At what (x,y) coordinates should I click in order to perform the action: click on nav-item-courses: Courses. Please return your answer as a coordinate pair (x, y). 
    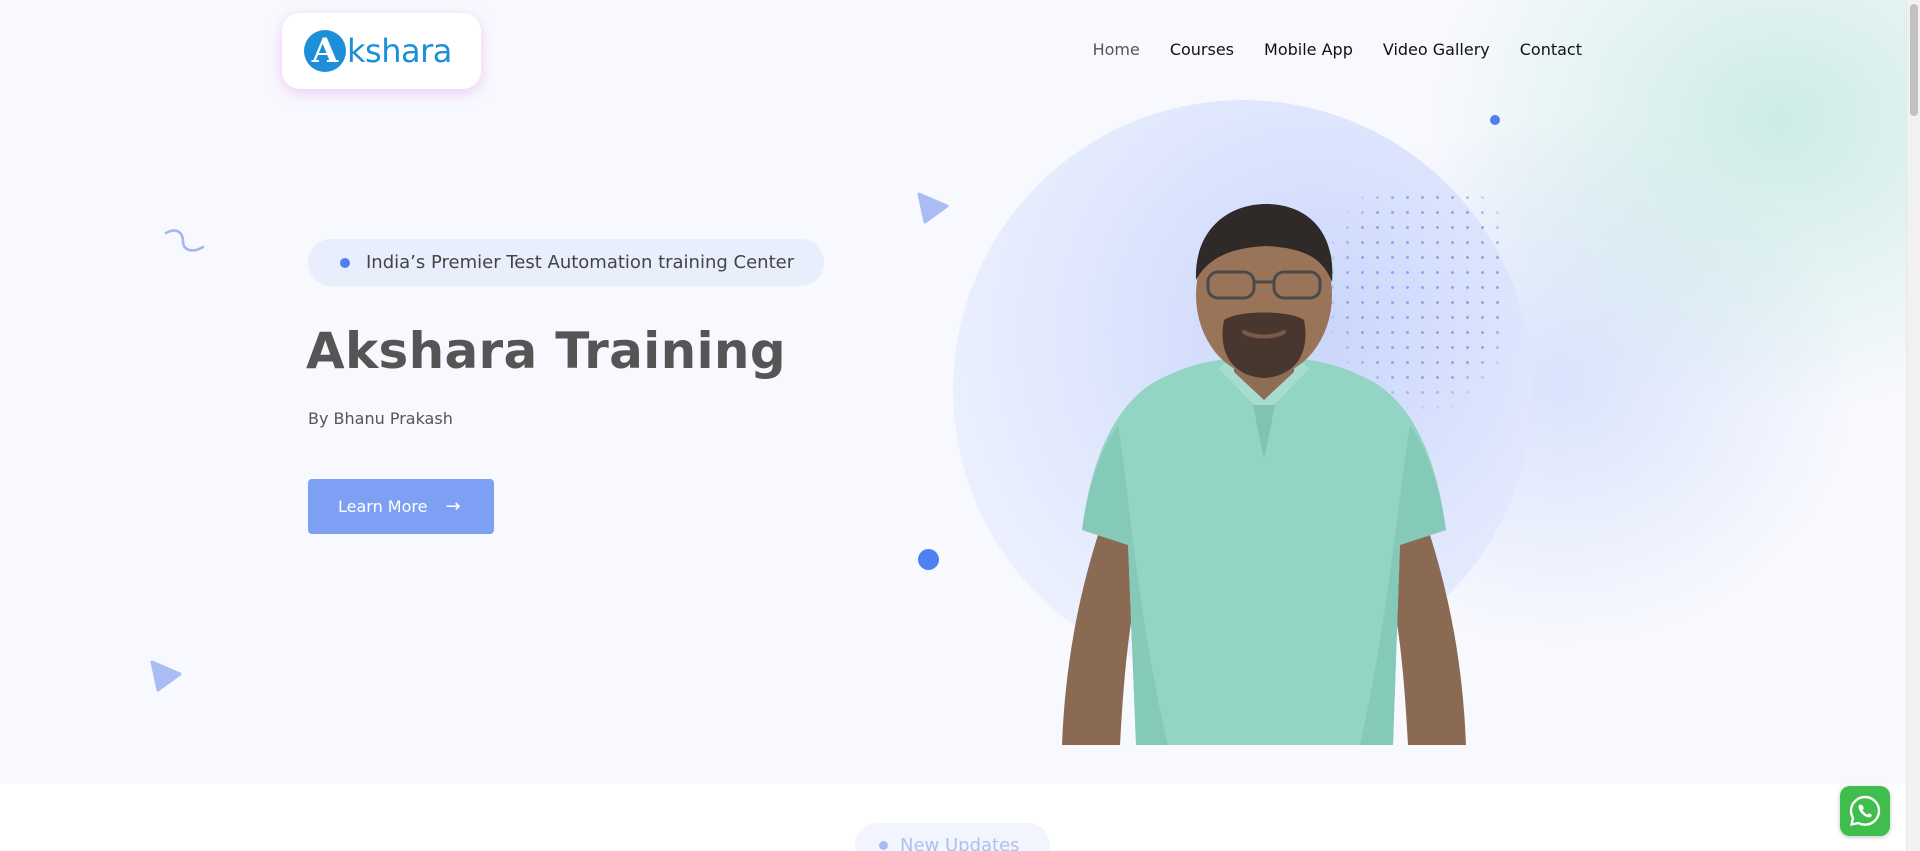
    Looking at the image, I should click on (1202, 49).